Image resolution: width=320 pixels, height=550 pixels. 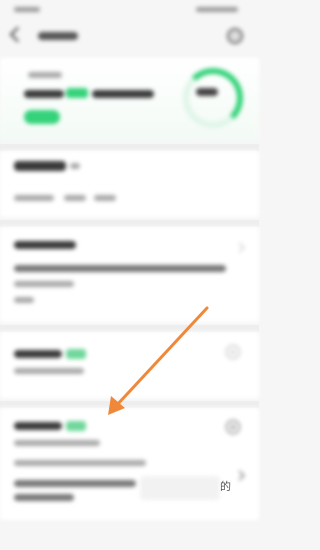 What do you see at coordinates (27, 9) in the screenshot?
I see `status-time` at bounding box center [27, 9].